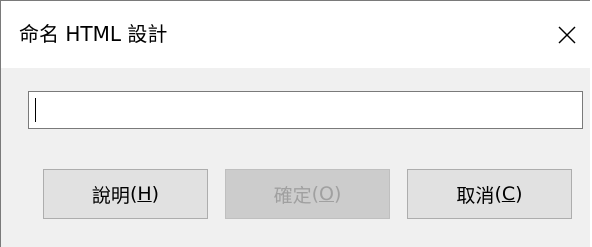  I want to click on help-button: 說明(H), so click(125, 194).